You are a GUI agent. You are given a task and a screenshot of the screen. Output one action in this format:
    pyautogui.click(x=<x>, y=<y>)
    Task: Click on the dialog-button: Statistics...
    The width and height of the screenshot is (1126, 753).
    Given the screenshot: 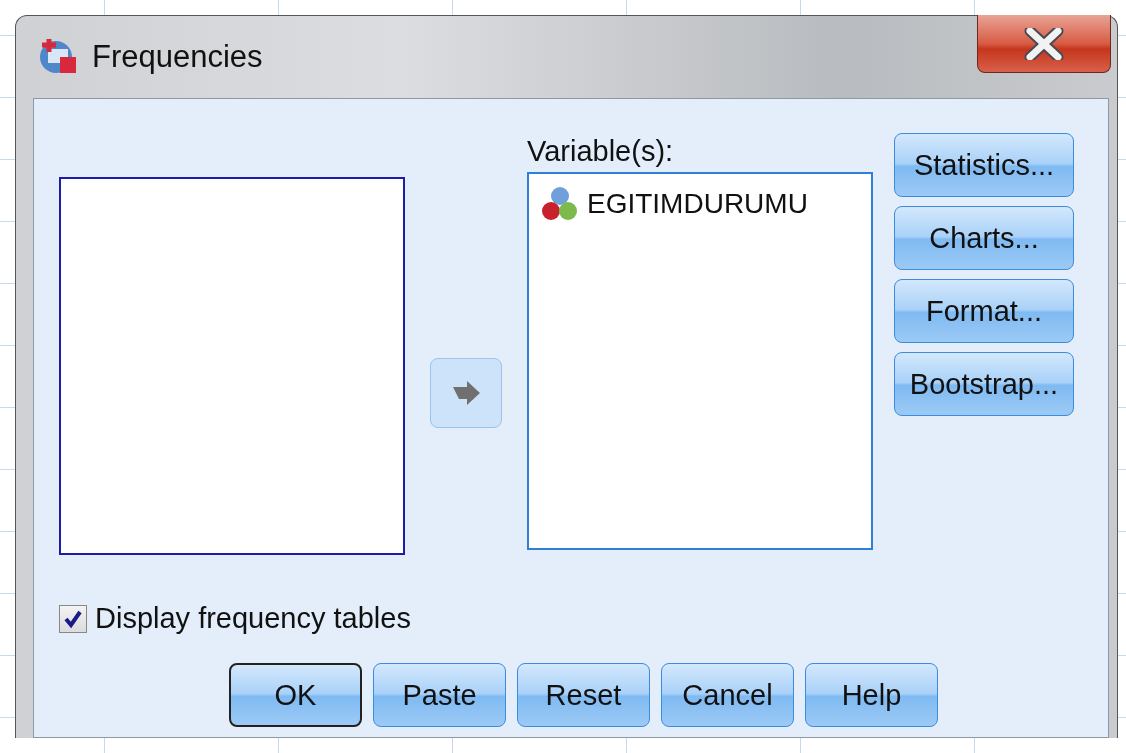 What is the action you would take?
    pyautogui.click(x=984, y=165)
    